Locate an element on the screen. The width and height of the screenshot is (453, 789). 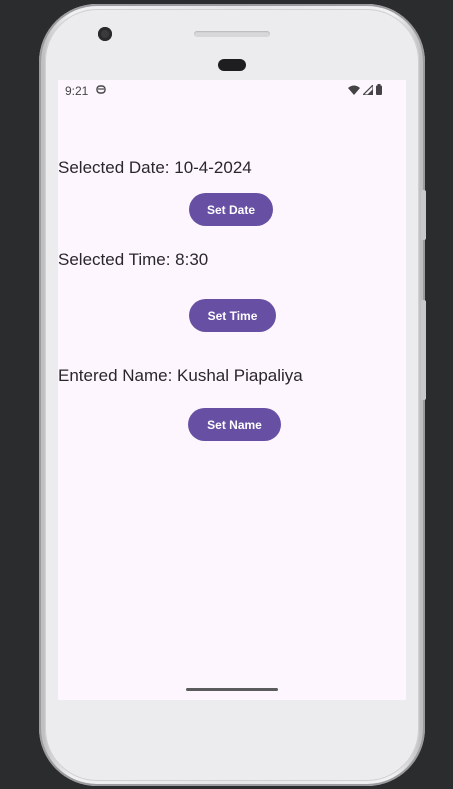
status-icons is located at coordinates (365, 89).